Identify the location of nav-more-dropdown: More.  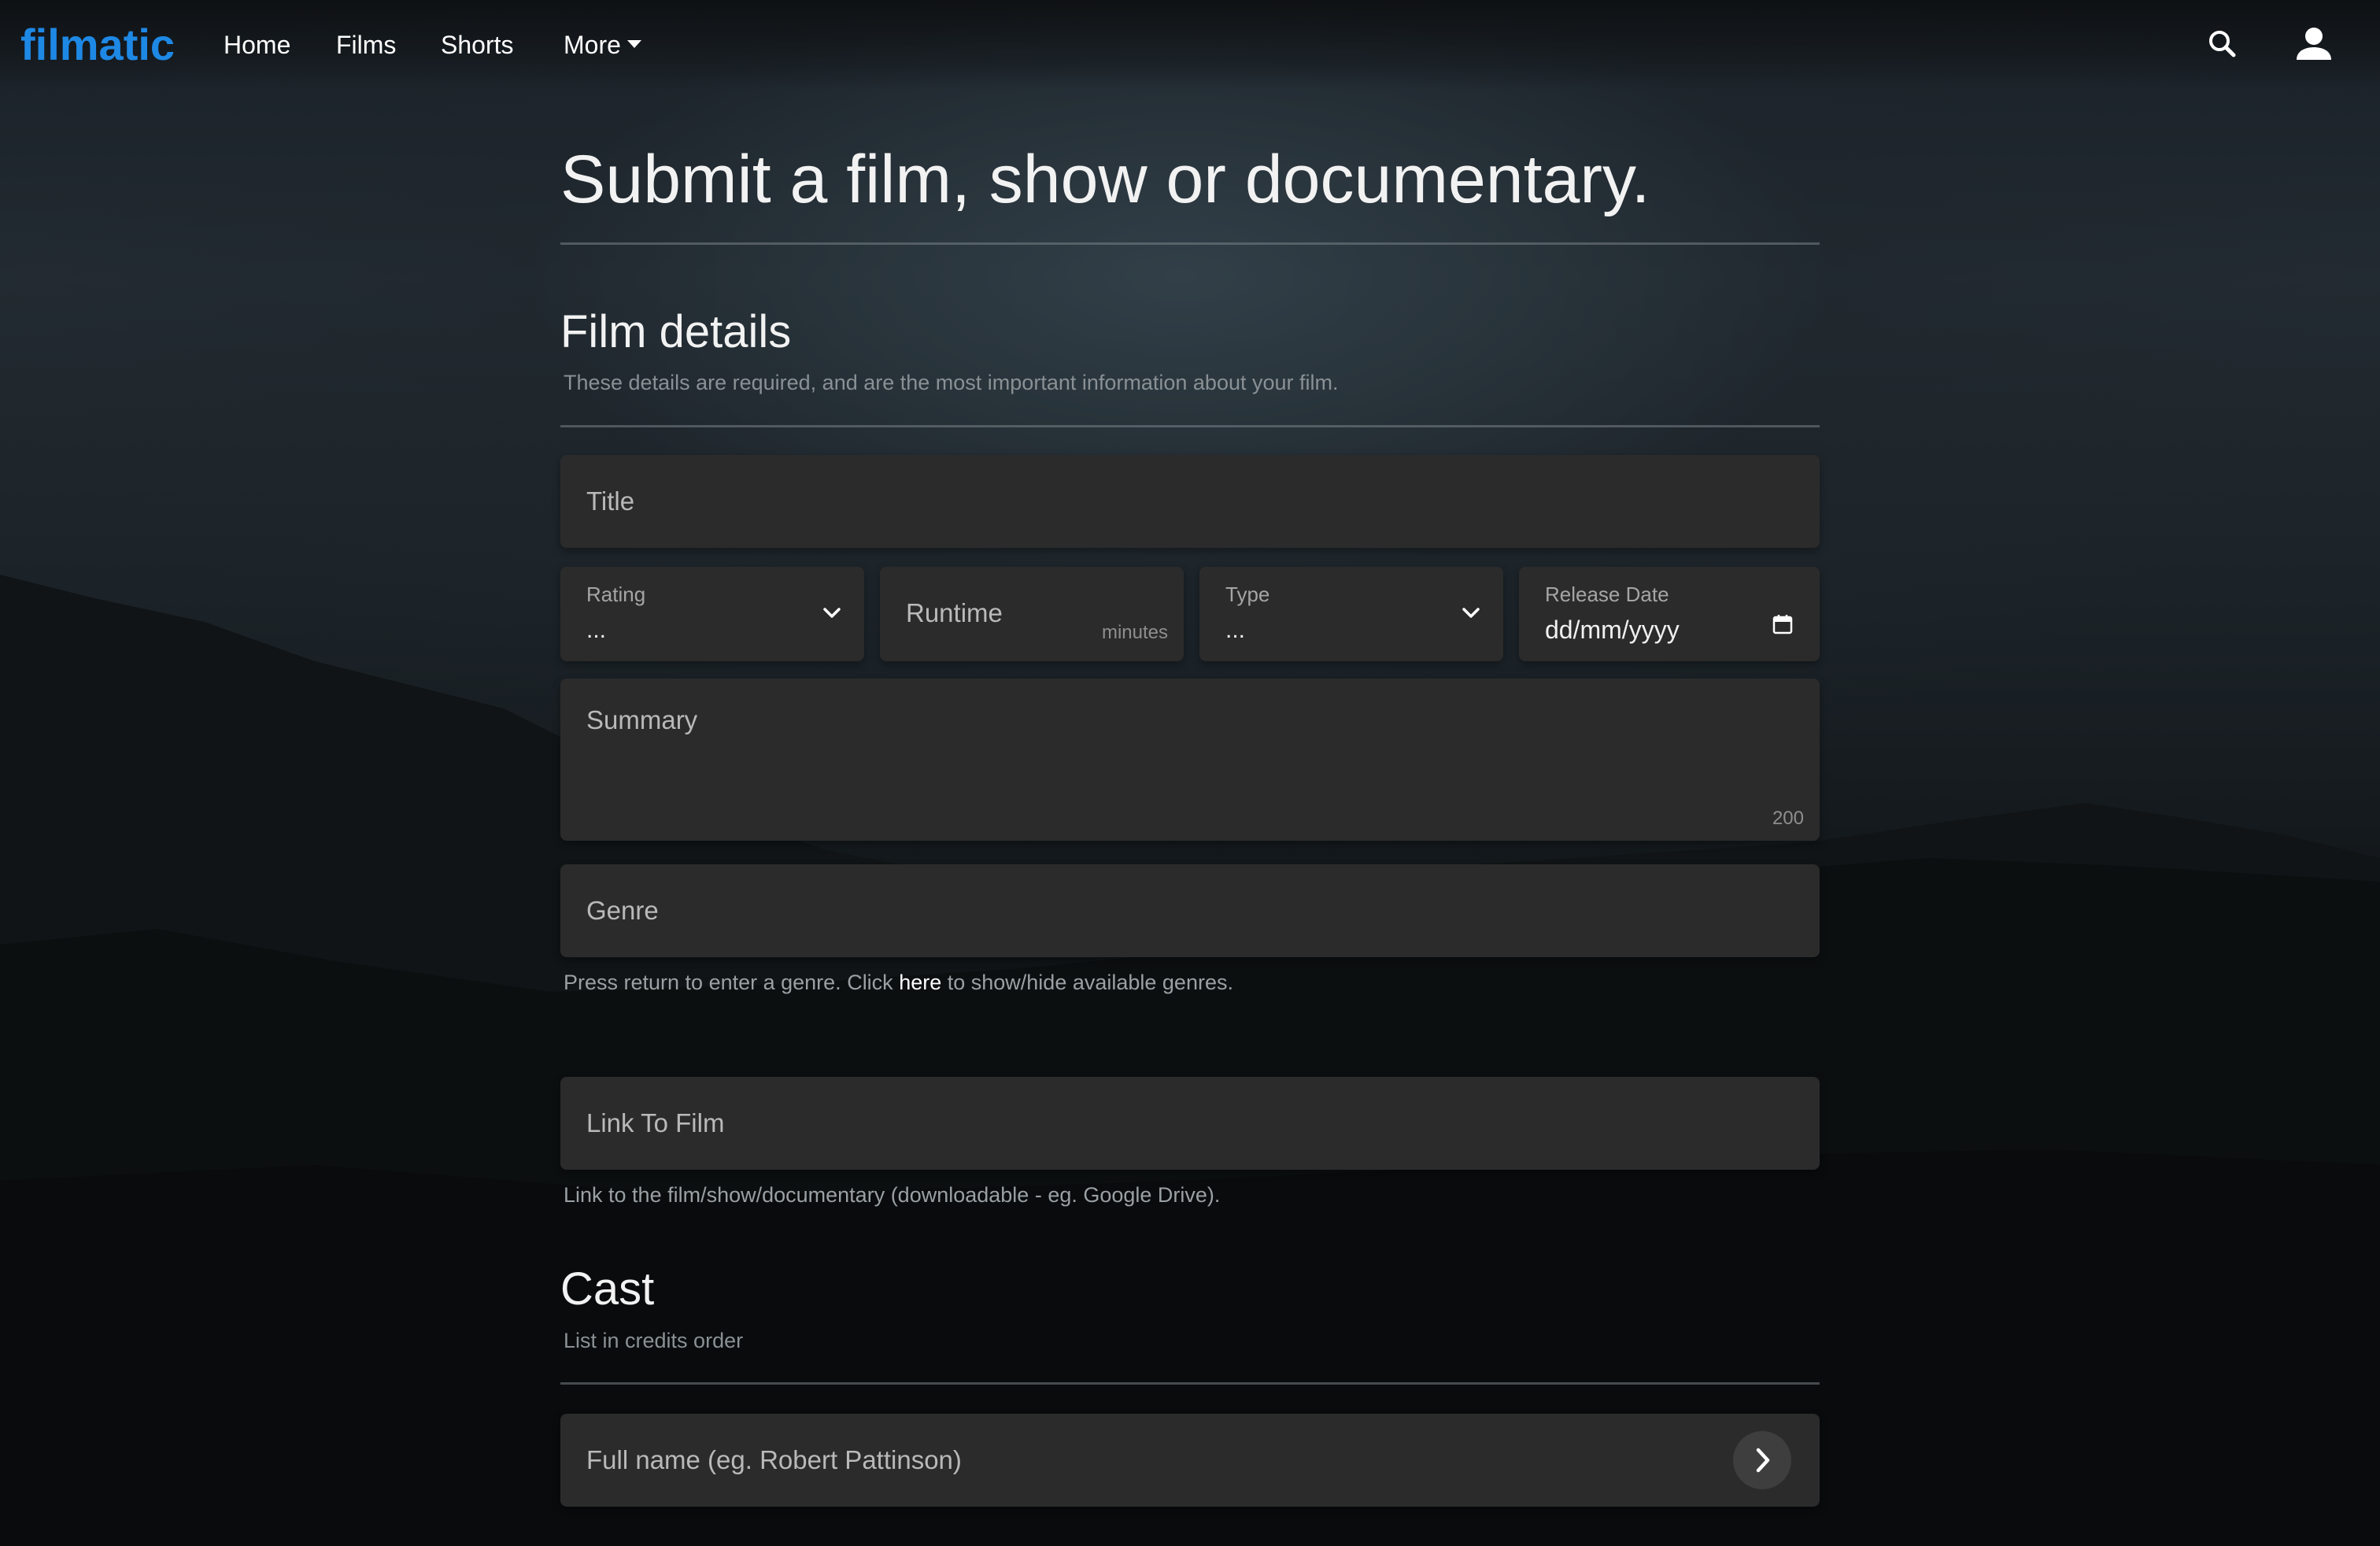
(602, 45).